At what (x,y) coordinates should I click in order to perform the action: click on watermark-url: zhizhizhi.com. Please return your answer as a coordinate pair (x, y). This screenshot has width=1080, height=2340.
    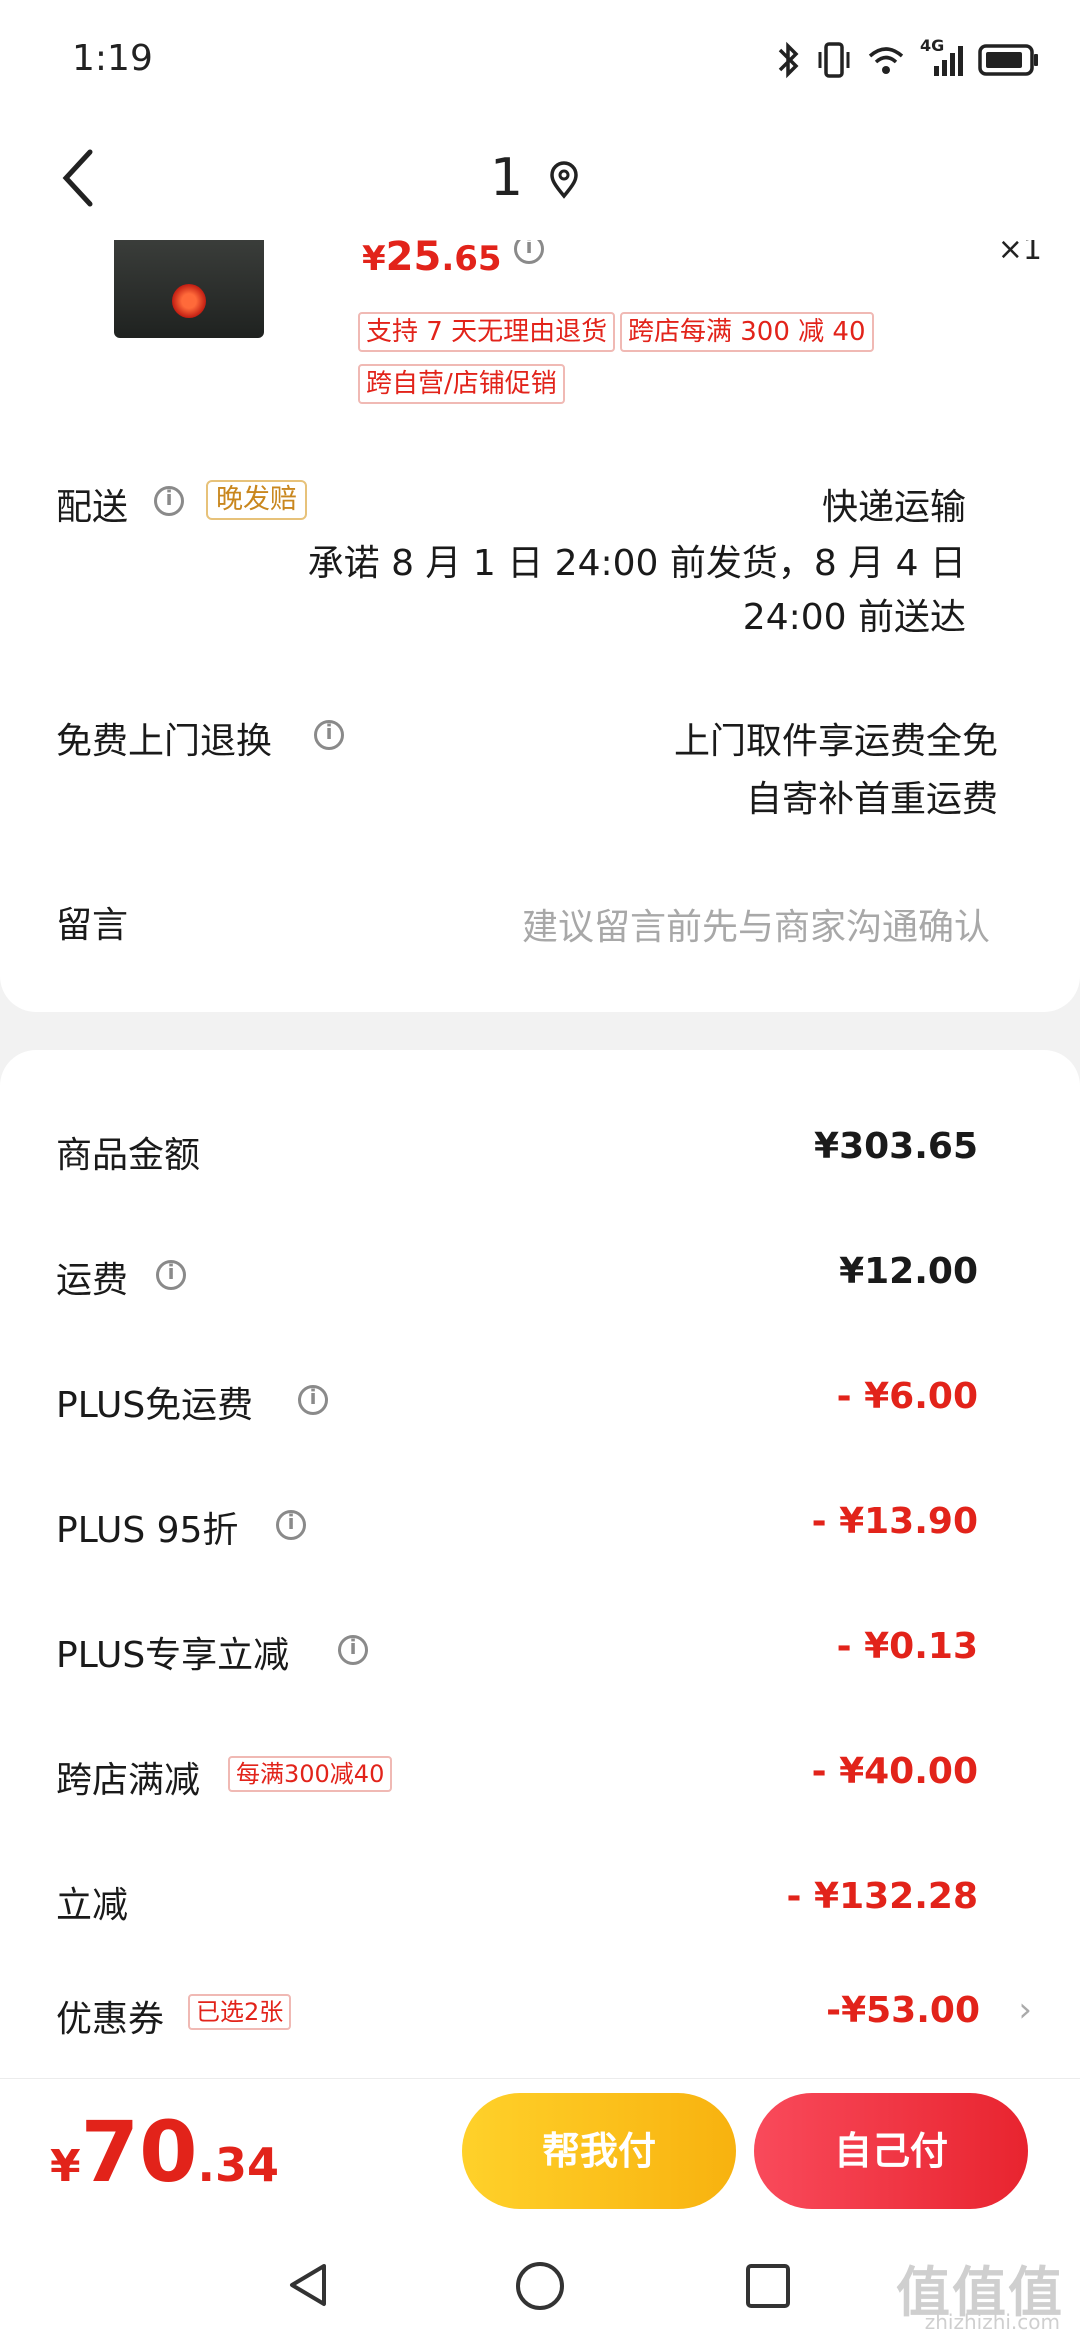
    Looking at the image, I should click on (992, 2322).